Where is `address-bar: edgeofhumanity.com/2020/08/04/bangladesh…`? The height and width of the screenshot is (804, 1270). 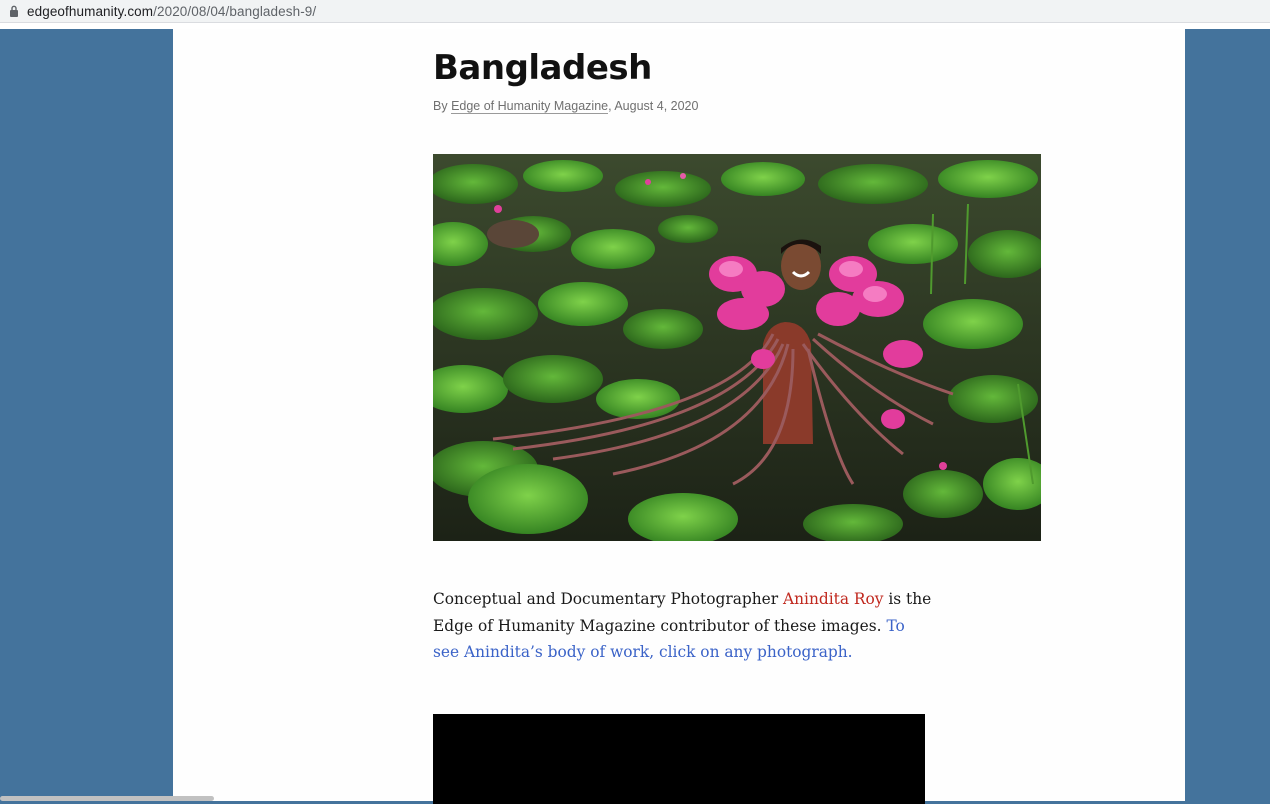
address-bar: edgeofhumanity.com/2020/08/04/bangladesh… is located at coordinates (635, 11).